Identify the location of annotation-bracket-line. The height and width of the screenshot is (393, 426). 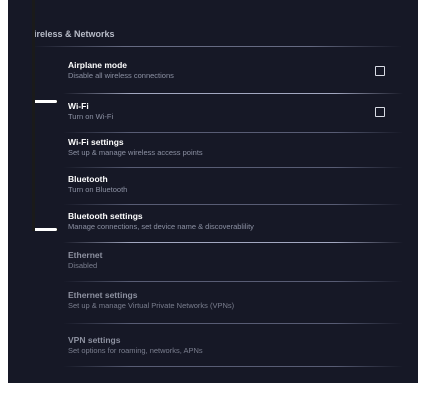
(33, 115).